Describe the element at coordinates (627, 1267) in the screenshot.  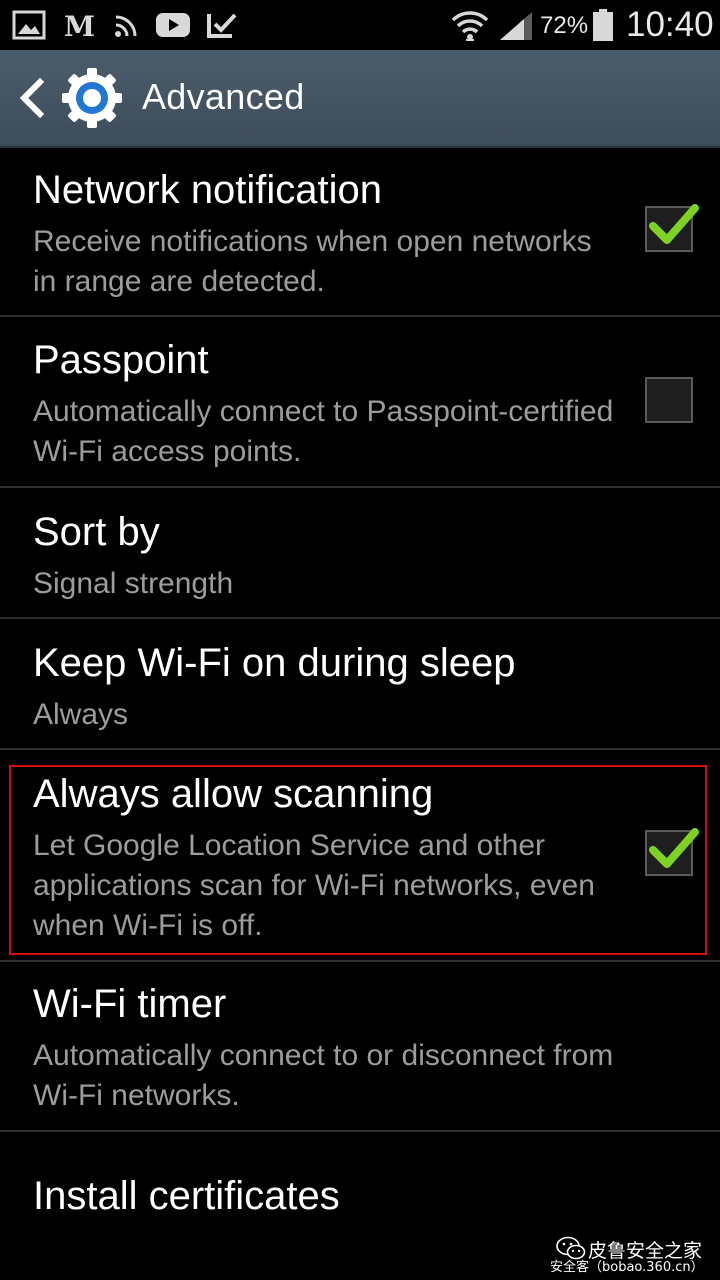
I see `watermark-source: 安全客（bobao.360.cn）` at that location.